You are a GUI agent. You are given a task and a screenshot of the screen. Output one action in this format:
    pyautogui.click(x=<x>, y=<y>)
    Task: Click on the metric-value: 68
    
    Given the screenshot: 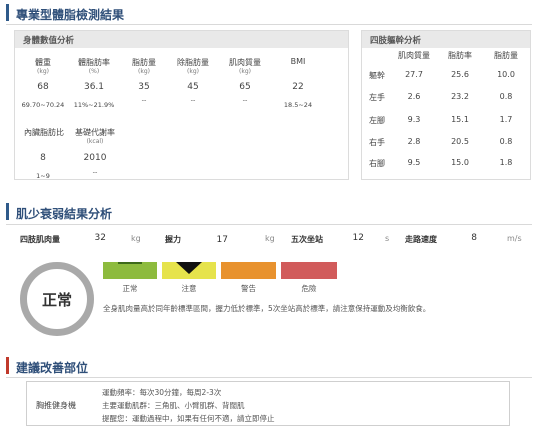 What is the action you would take?
    pyautogui.click(x=43, y=87)
    